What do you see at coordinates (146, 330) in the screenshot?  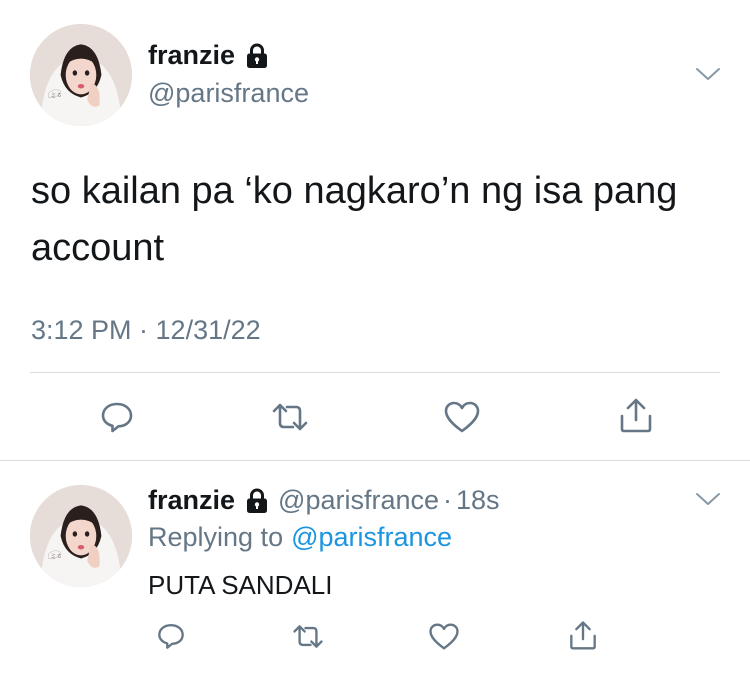 I see `tweet-timestamp: 3:12 PM · 12/31/22` at bounding box center [146, 330].